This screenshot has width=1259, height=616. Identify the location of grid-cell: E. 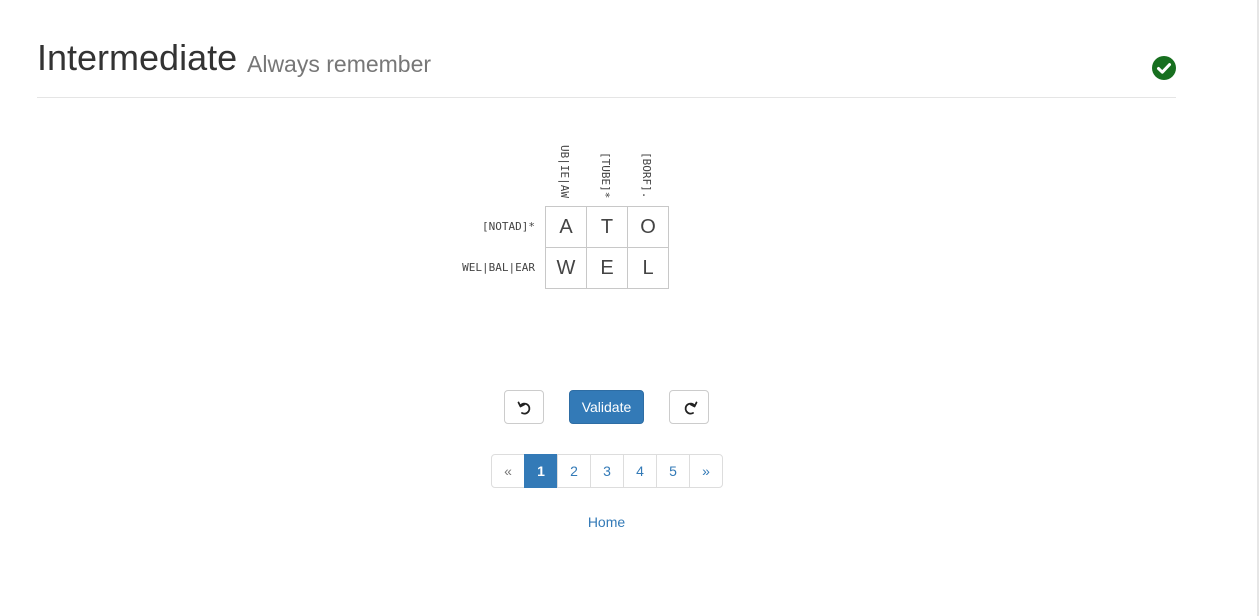
(607, 268).